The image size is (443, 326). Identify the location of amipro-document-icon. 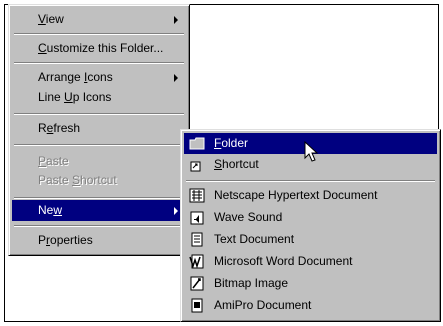
(197, 305).